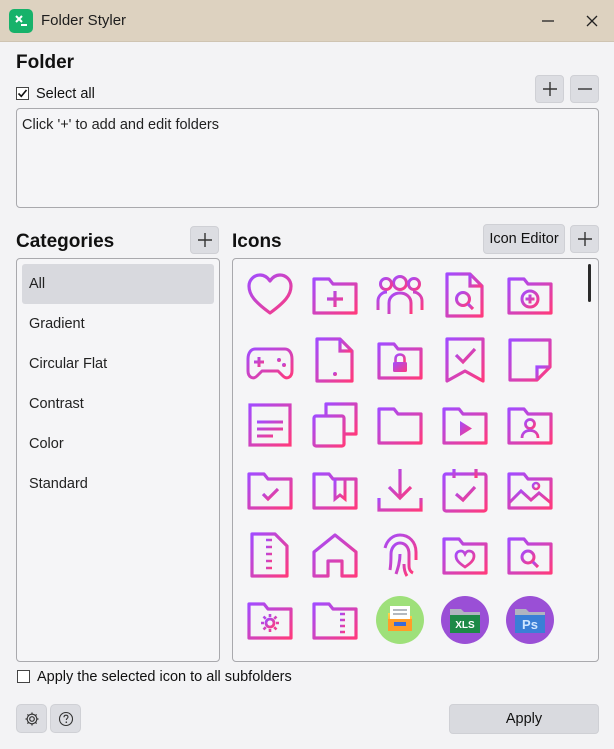 The height and width of the screenshot is (749, 614). What do you see at coordinates (465, 625) in the screenshot?
I see `xls-badge-text: XLS` at bounding box center [465, 625].